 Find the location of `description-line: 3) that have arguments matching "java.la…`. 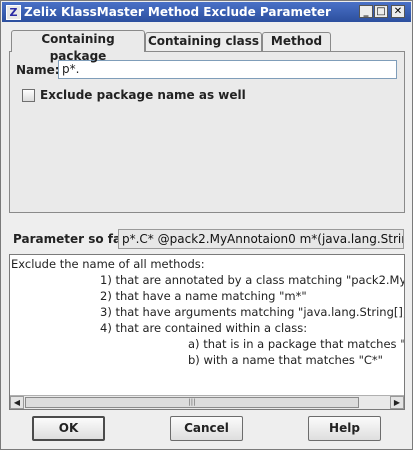

description-line: 3) that have arguments matching "java.la… is located at coordinates (252, 312).